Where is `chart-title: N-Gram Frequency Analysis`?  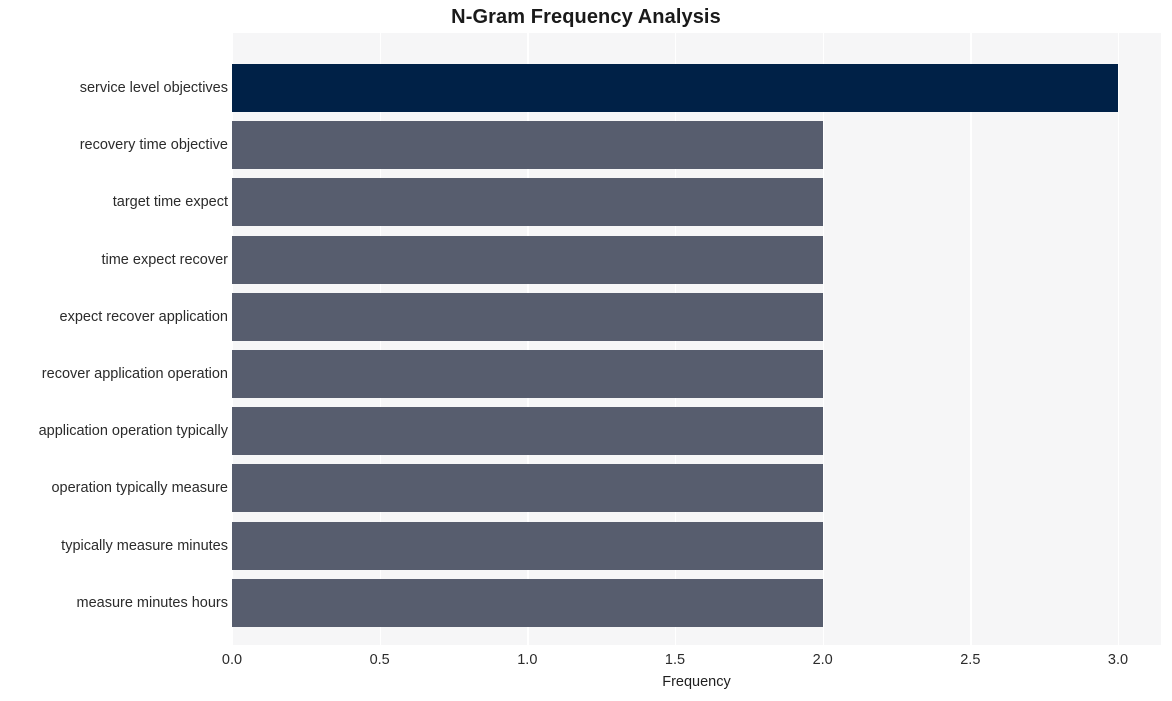
chart-title: N-Gram Frequency Analysis is located at coordinates (586, 17).